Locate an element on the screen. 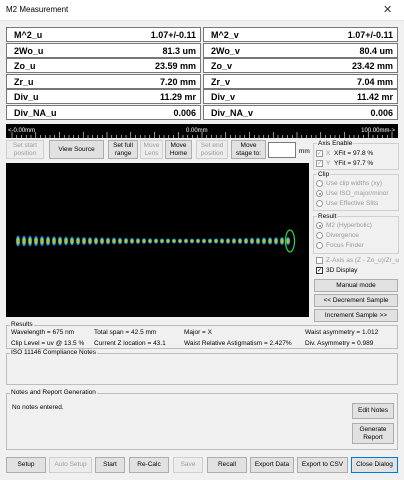 This screenshot has height=480, width=404. start-button: Start is located at coordinates (110, 465).